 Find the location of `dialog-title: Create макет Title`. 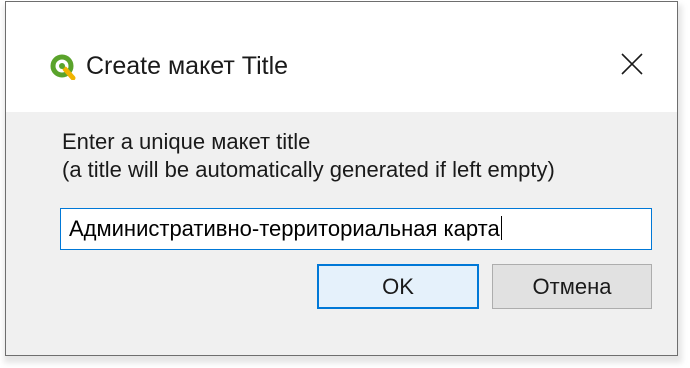

dialog-title: Create макет Title is located at coordinates (187, 66).